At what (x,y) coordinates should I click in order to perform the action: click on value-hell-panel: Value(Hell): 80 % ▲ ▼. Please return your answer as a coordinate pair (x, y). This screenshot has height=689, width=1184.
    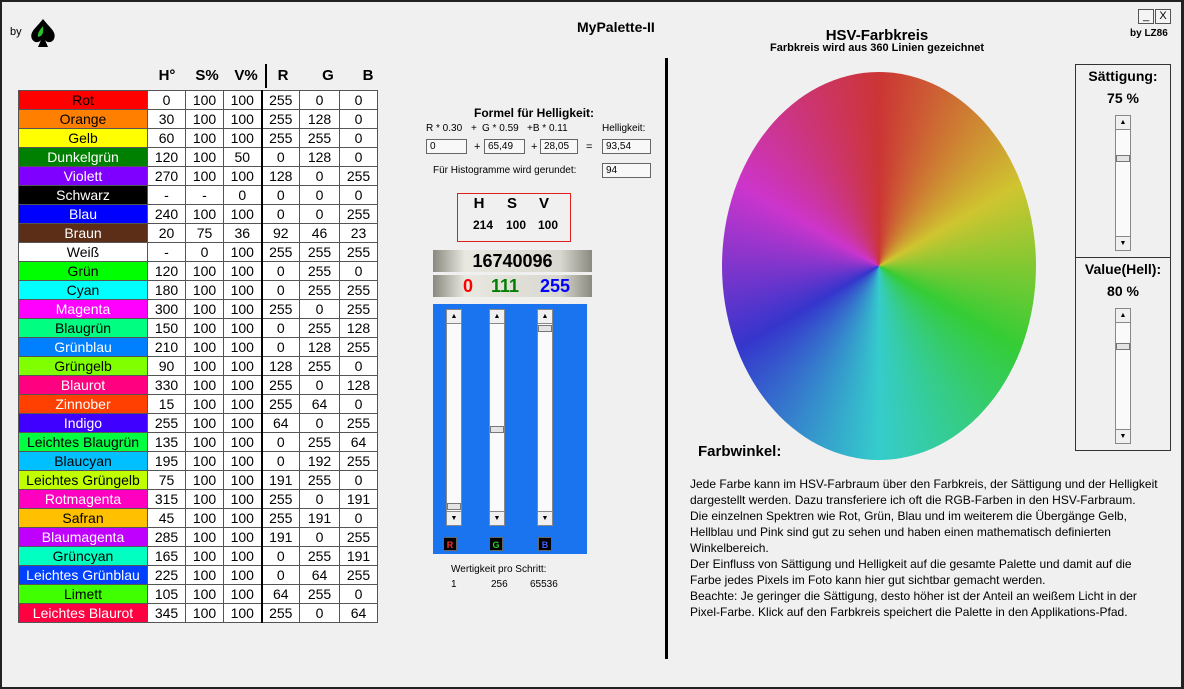
    Looking at the image, I should click on (1123, 354).